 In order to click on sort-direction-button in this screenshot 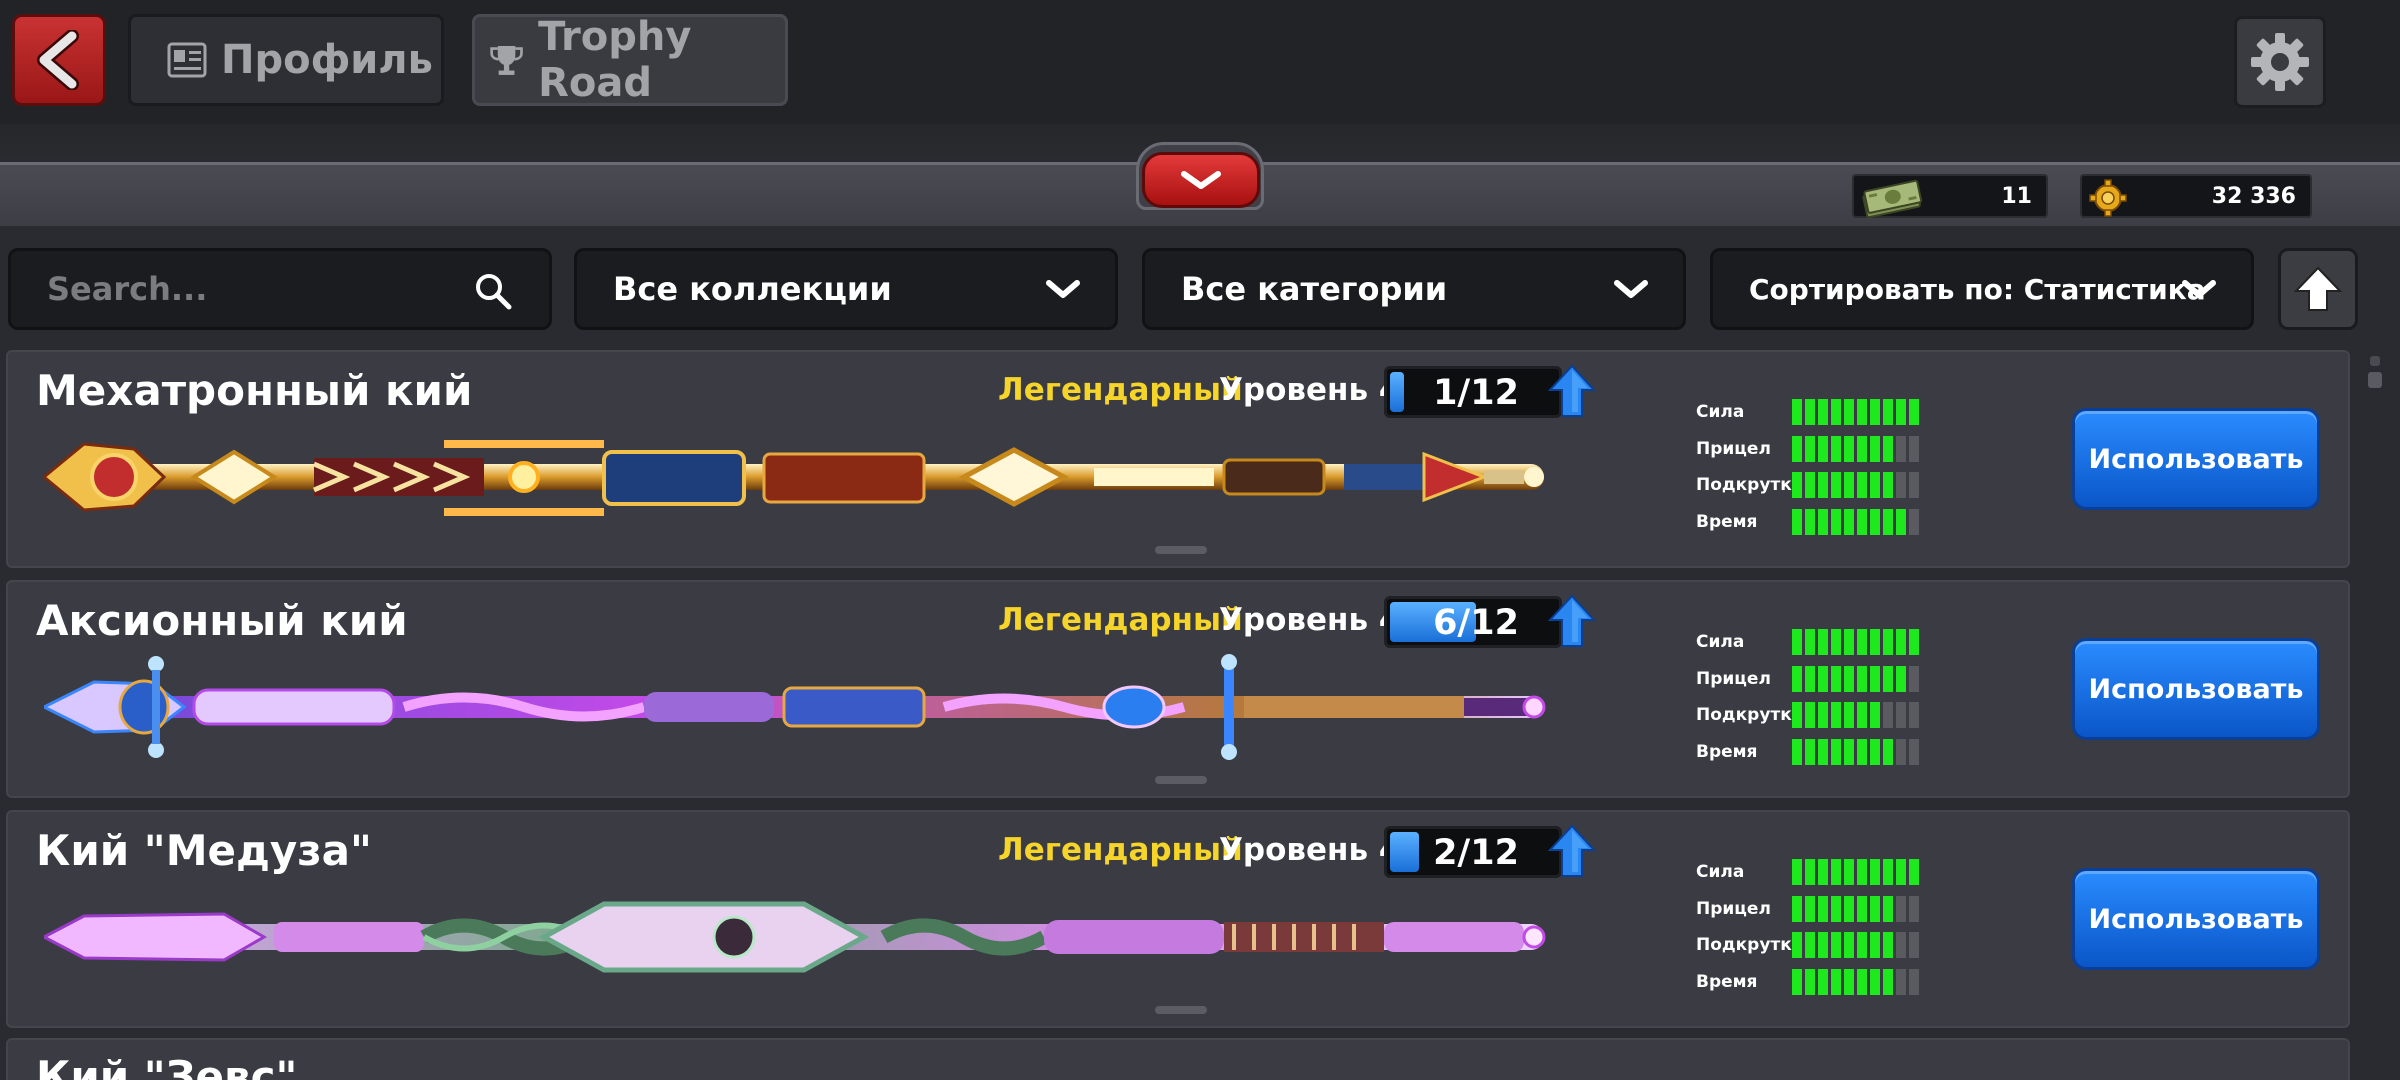, I will do `click(2318, 289)`.